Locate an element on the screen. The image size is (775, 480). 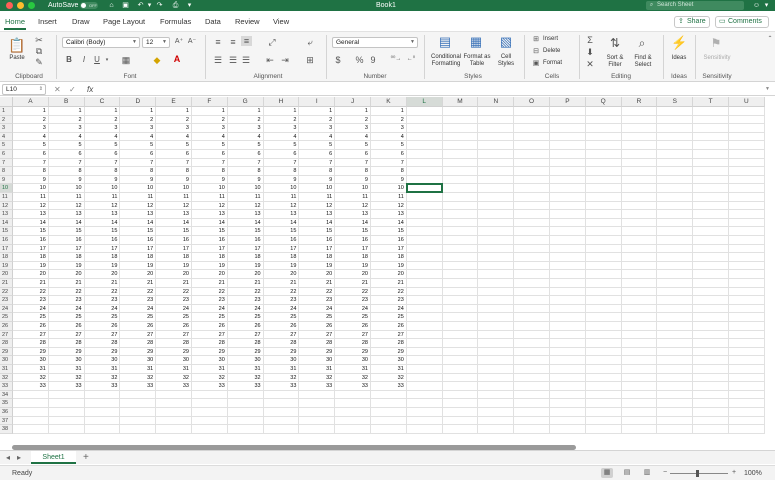
cell-u11 is located at coordinates (747, 197).